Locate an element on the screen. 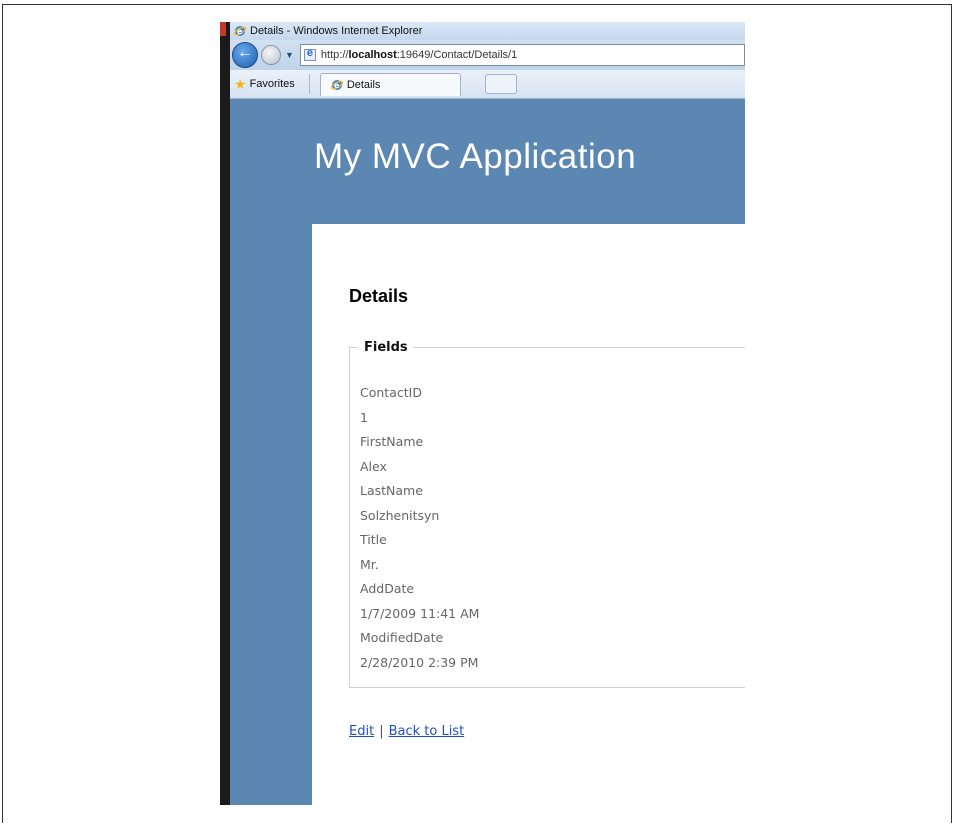 The height and width of the screenshot is (826, 956). field-label: ContactID is located at coordinates (391, 392).